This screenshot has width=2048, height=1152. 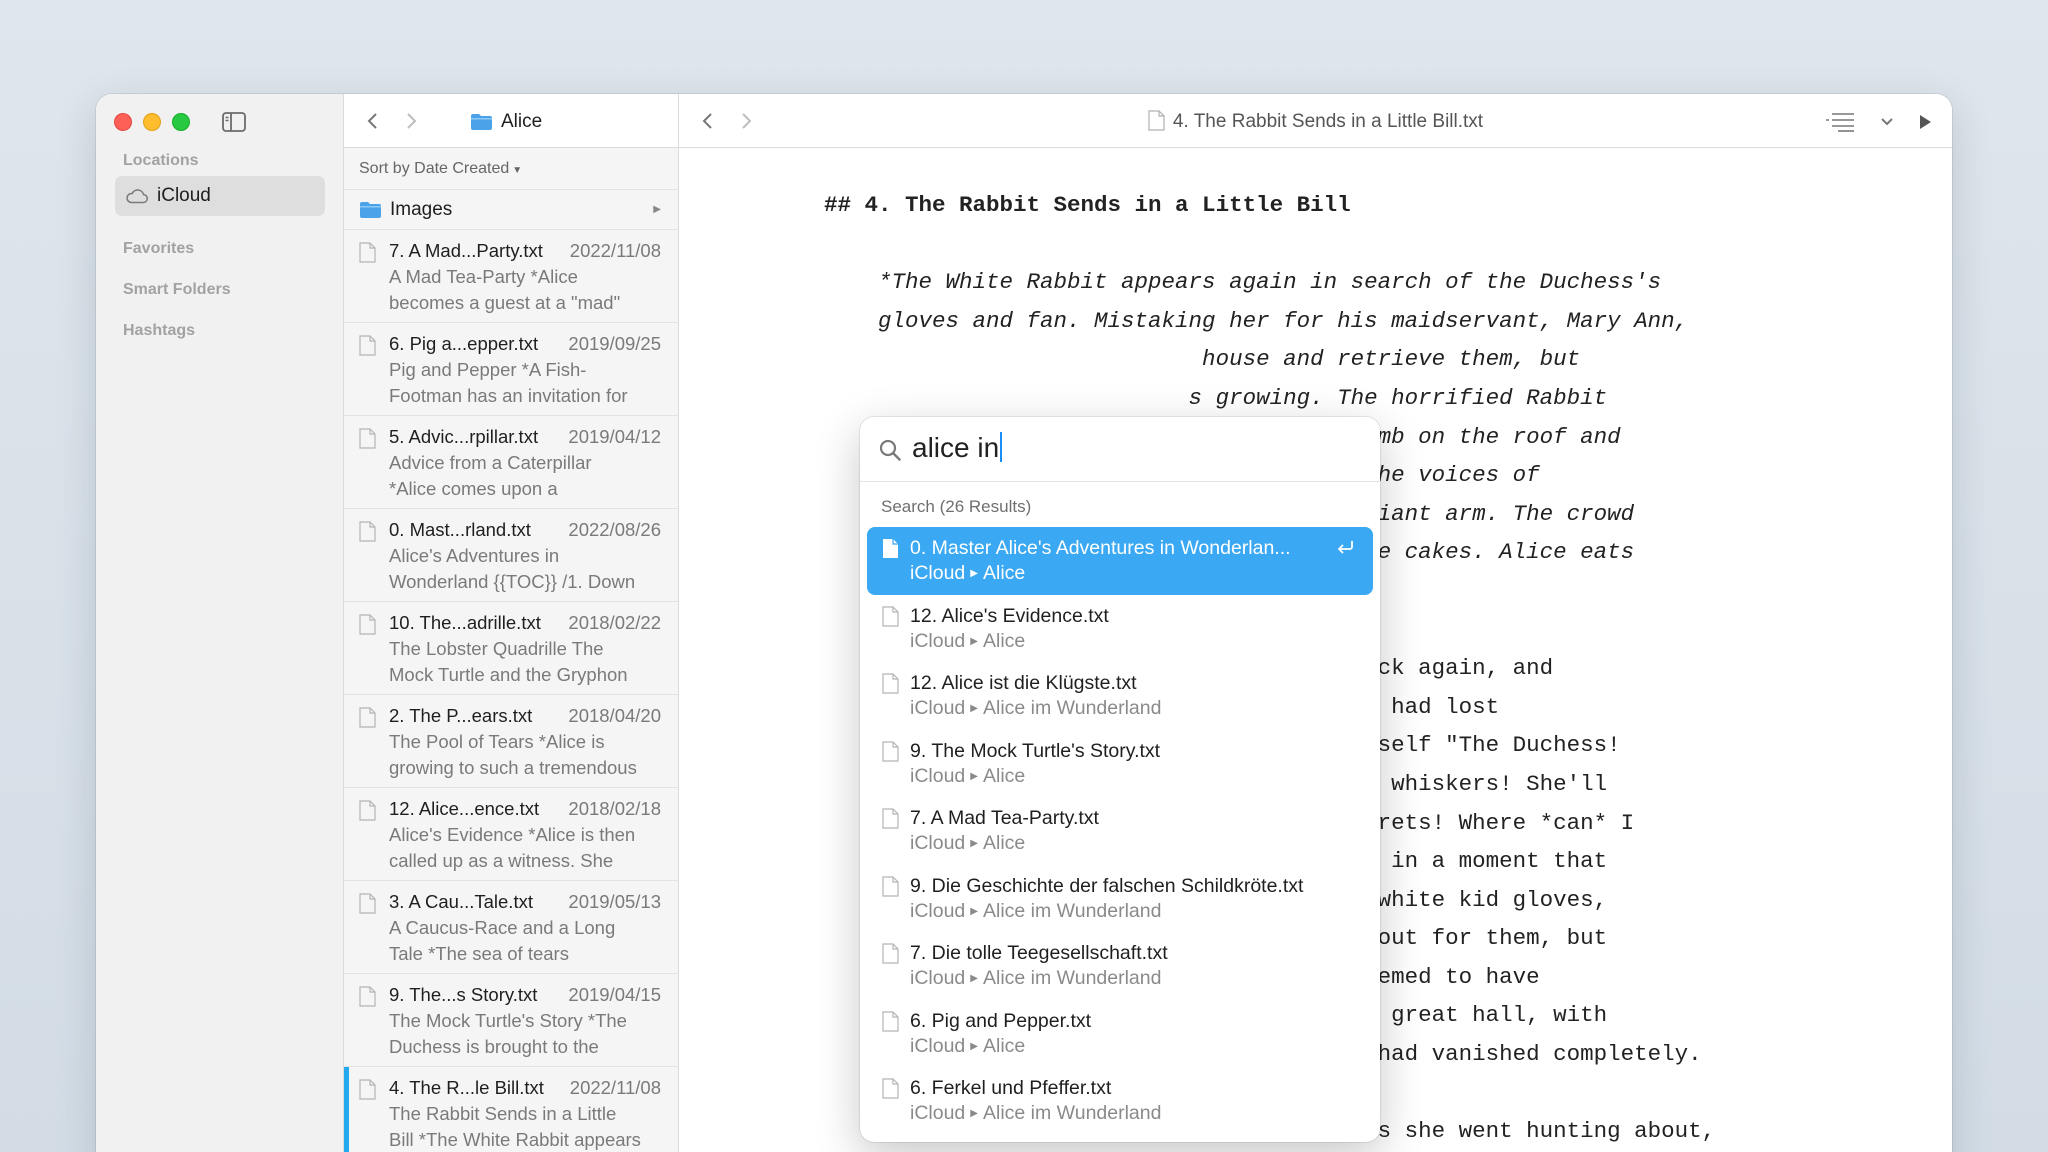 What do you see at coordinates (158, 249) in the screenshot?
I see `sidebar-section-favorites: Favorites` at bounding box center [158, 249].